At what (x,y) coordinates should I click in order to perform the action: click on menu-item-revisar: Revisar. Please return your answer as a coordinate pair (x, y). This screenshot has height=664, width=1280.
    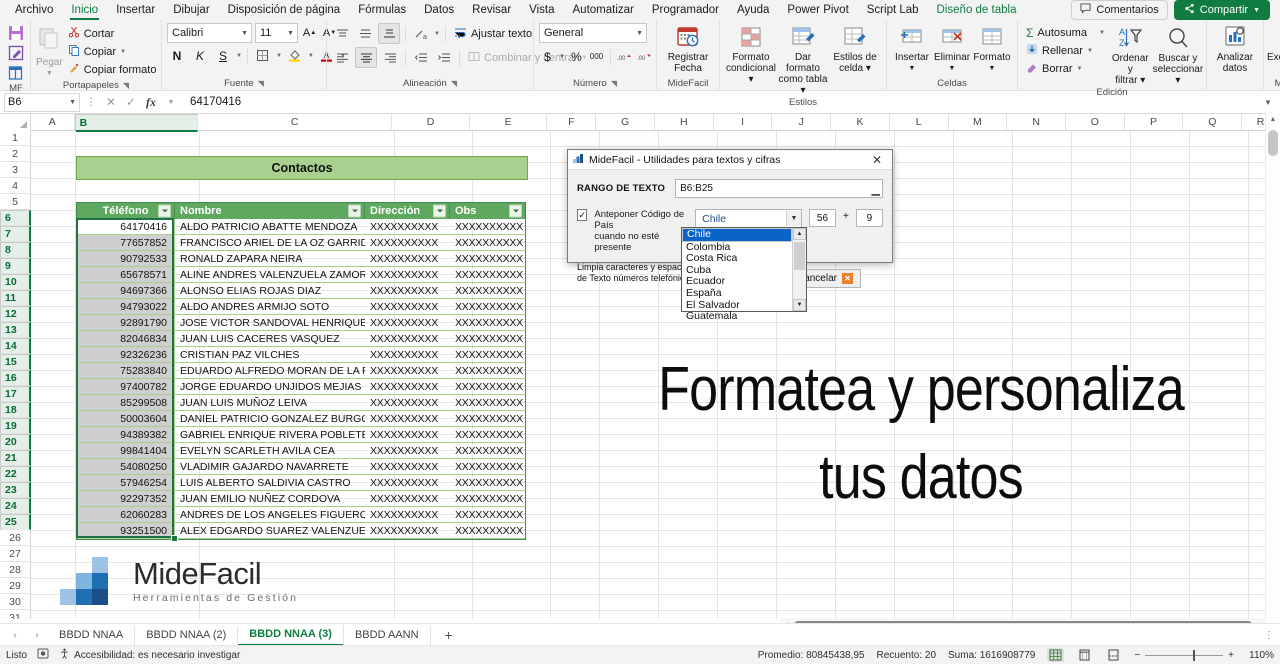
    Looking at the image, I should click on (491, 10).